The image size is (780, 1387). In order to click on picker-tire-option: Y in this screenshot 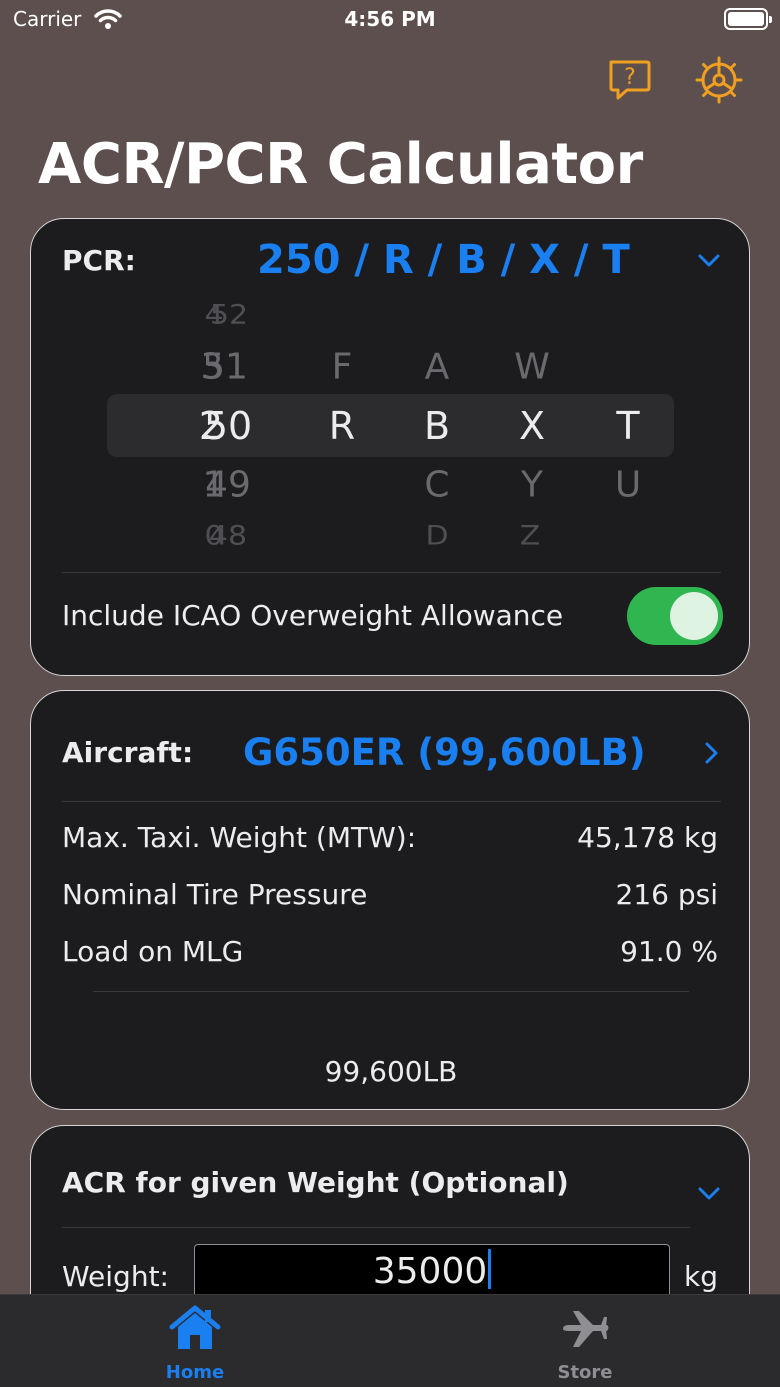, I will do `click(532, 485)`.